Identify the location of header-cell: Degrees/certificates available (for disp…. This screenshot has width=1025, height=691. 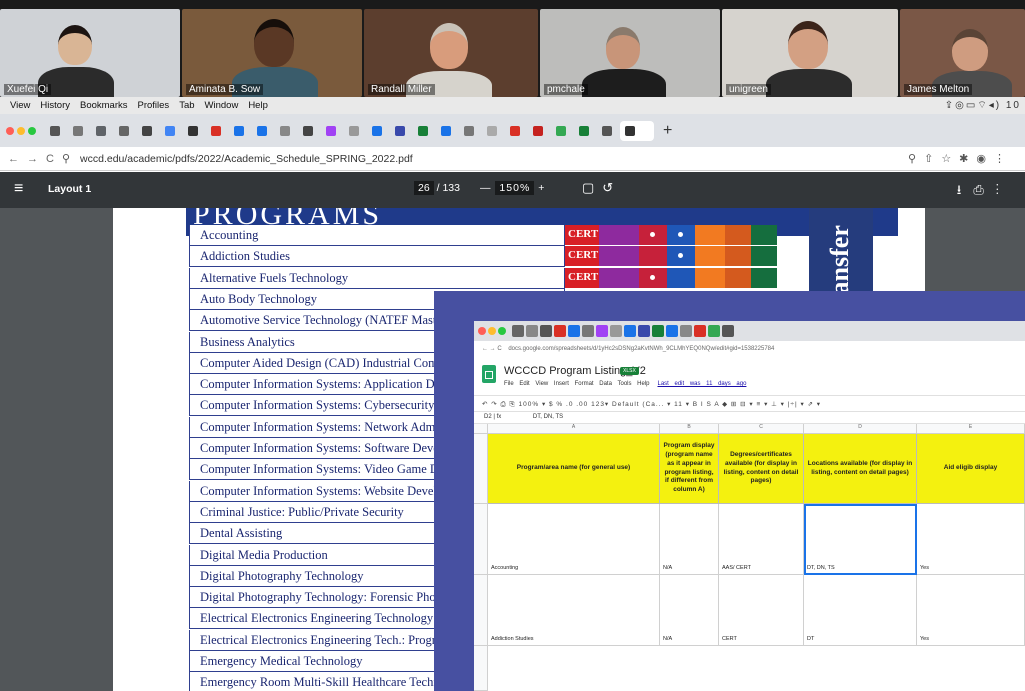
(761, 469).